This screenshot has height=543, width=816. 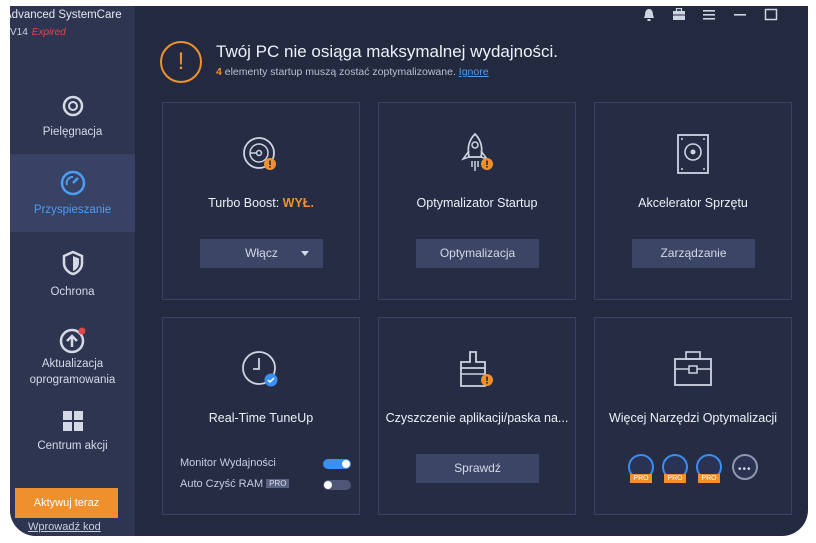 What do you see at coordinates (72, 183) in the screenshot?
I see `speedometer-icon` at bounding box center [72, 183].